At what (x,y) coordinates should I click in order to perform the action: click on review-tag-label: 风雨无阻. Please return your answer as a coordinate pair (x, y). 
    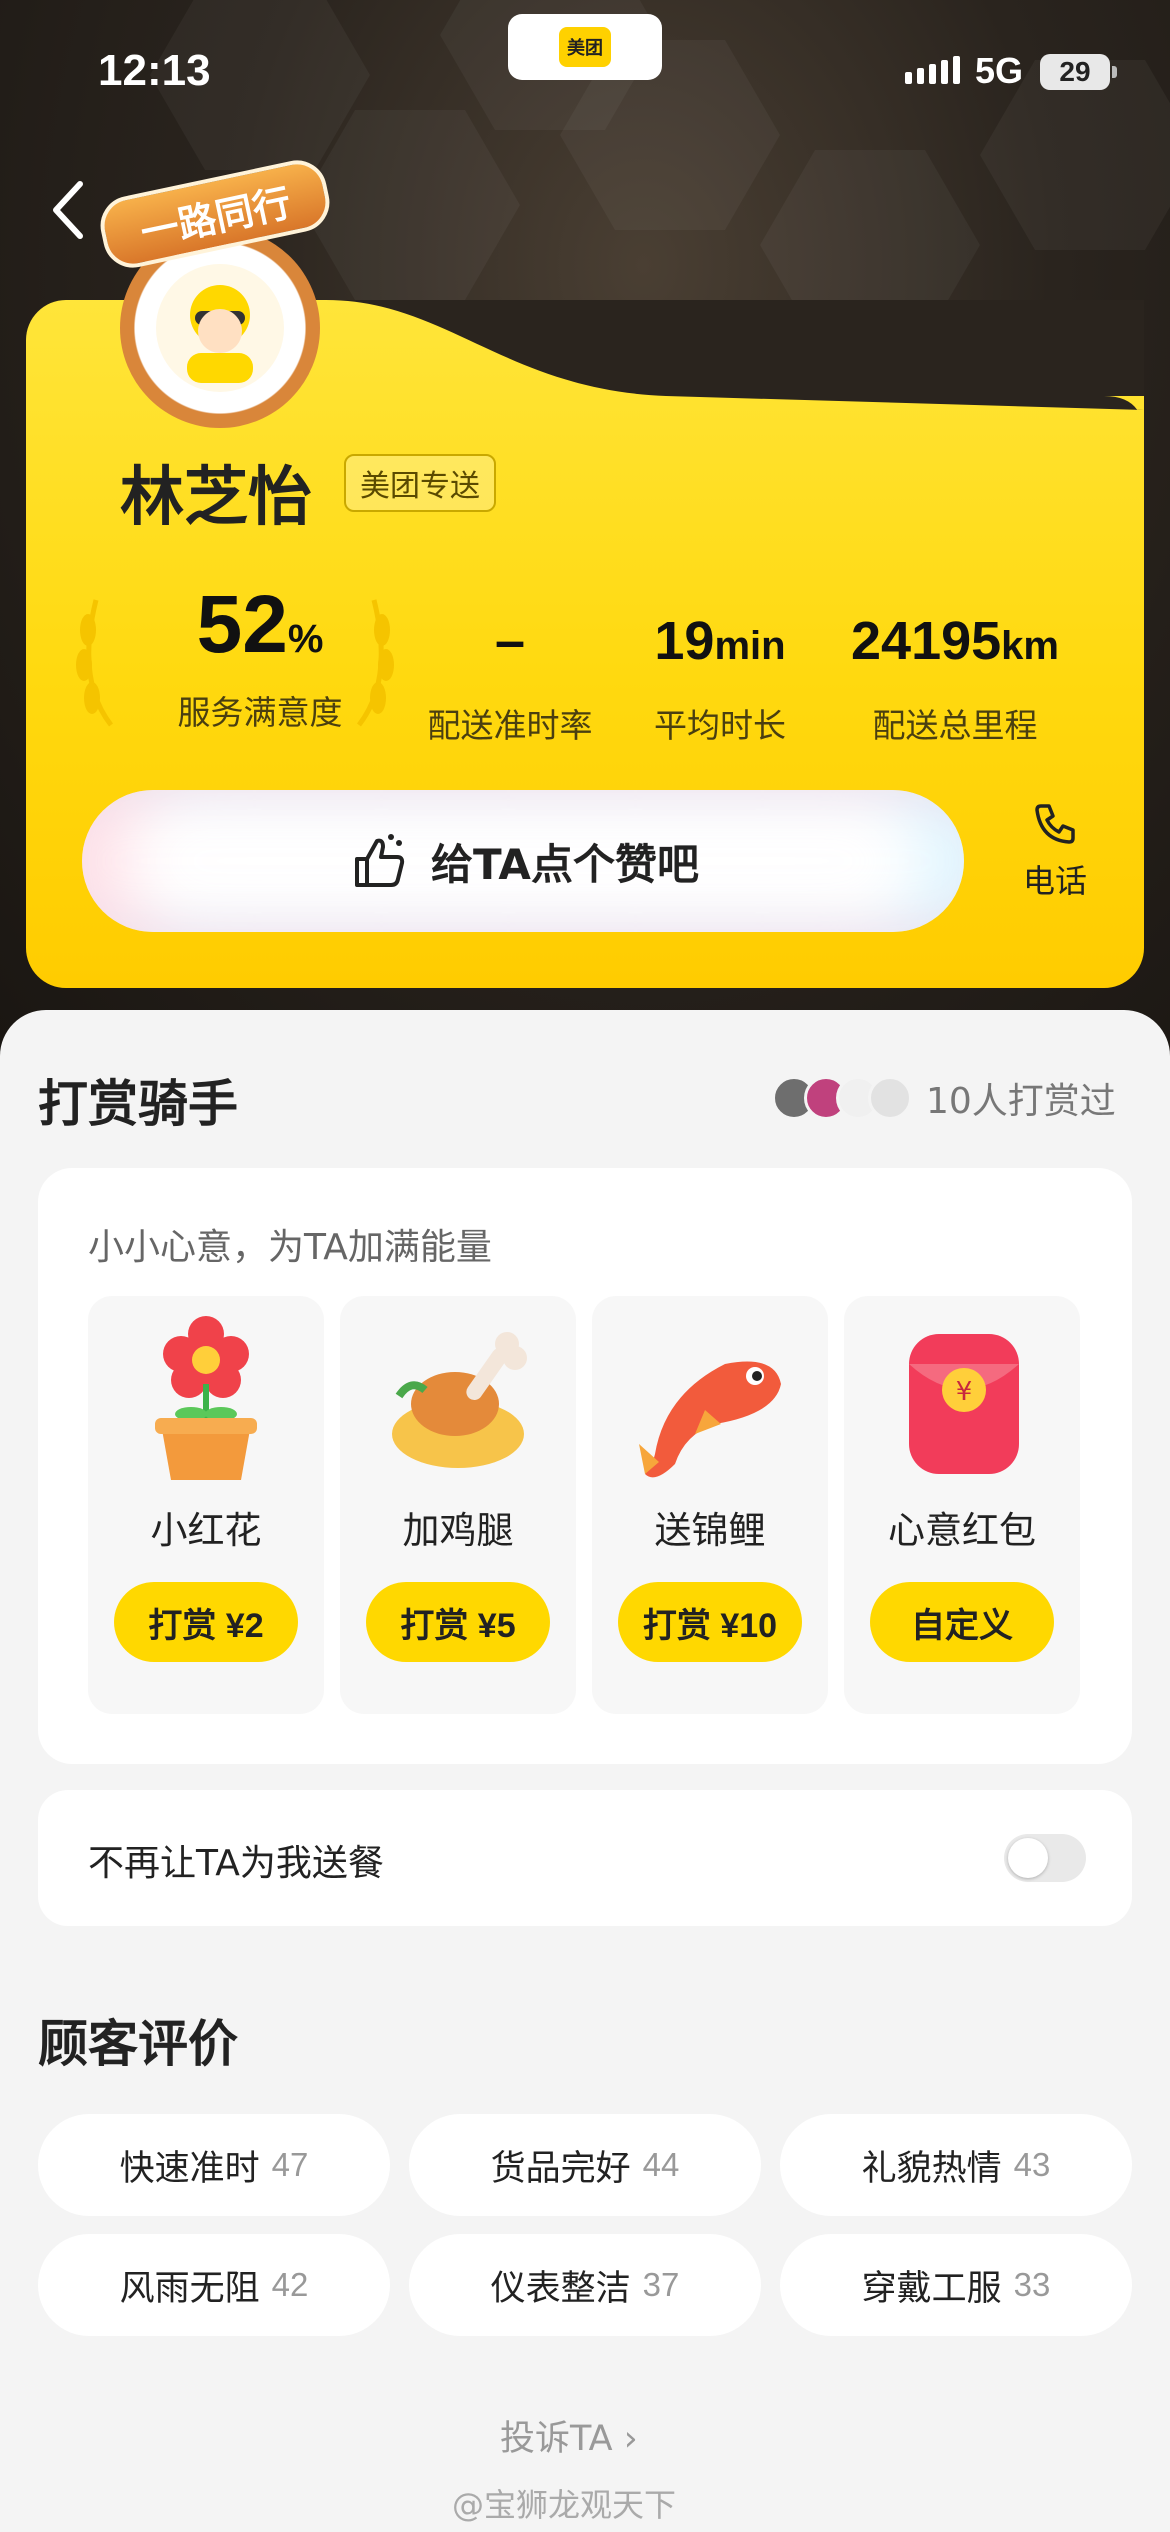
    Looking at the image, I should click on (189, 2288).